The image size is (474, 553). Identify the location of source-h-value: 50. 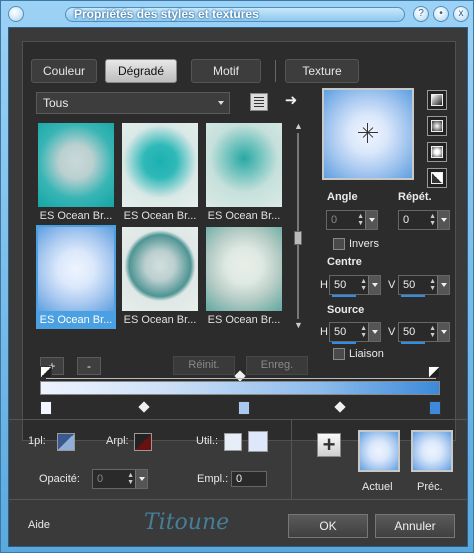
(340, 332).